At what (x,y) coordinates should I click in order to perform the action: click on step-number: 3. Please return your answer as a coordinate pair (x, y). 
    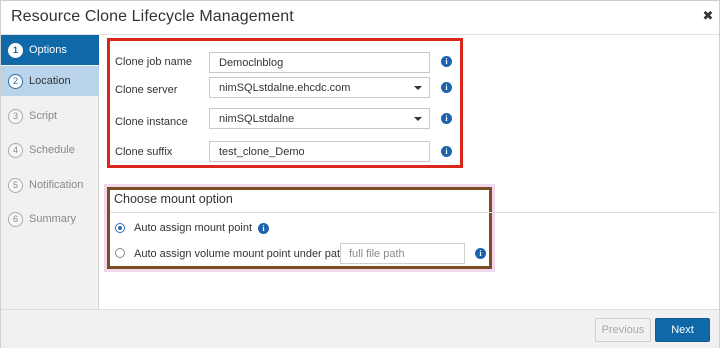
    Looking at the image, I should click on (15, 116).